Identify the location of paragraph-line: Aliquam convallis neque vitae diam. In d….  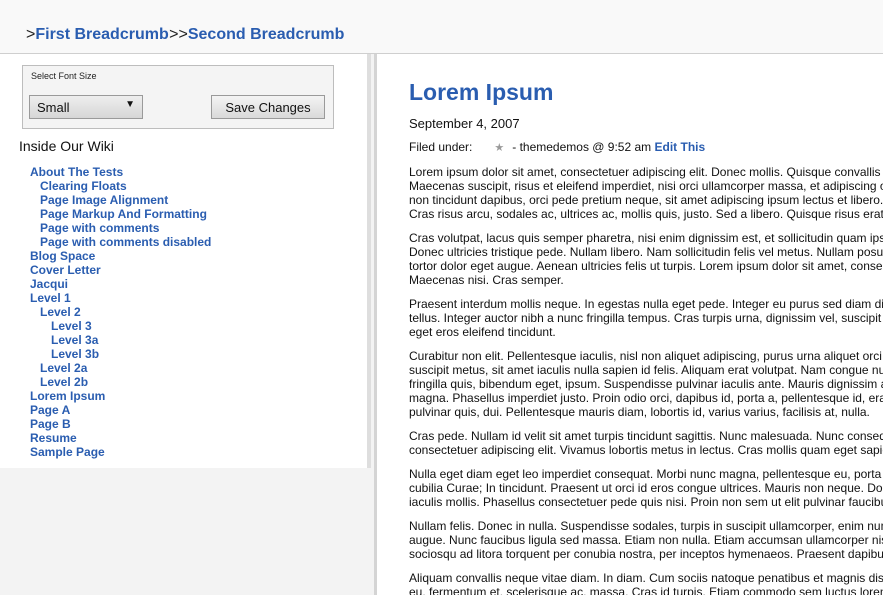
(646, 578).